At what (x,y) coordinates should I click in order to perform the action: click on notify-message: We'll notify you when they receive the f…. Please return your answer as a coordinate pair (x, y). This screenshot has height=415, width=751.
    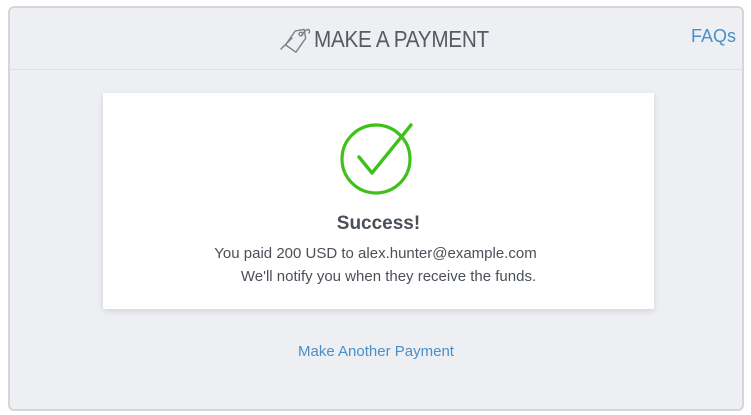
    Looking at the image, I should click on (388, 276).